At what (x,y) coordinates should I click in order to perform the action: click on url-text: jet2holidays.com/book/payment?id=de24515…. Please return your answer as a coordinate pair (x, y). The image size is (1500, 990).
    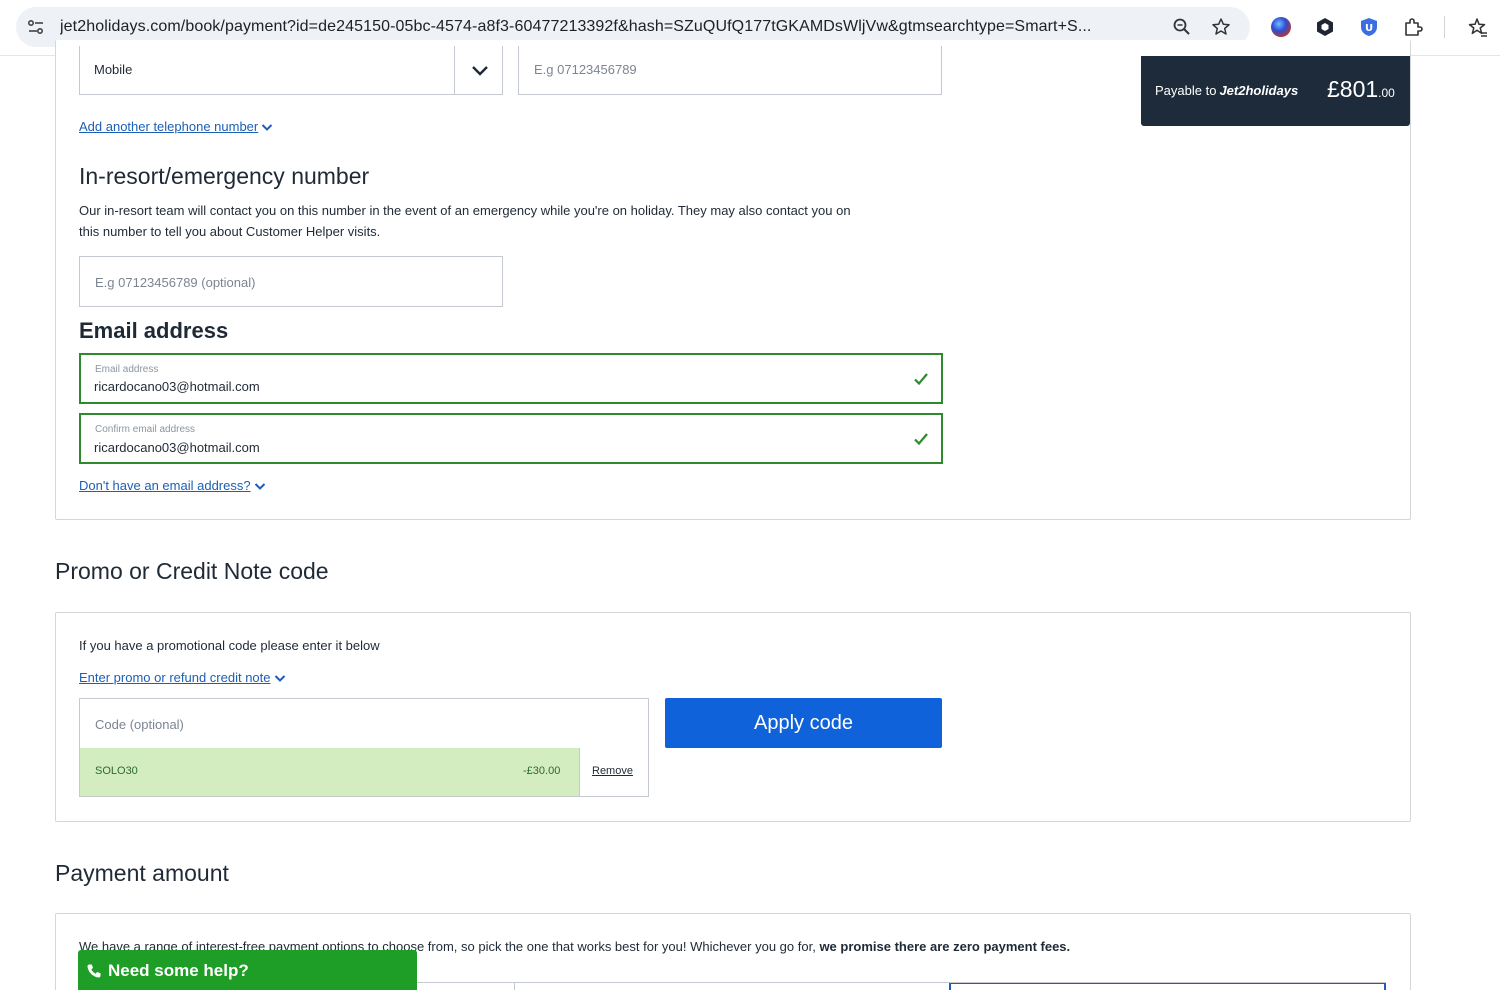
    Looking at the image, I should click on (605, 27).